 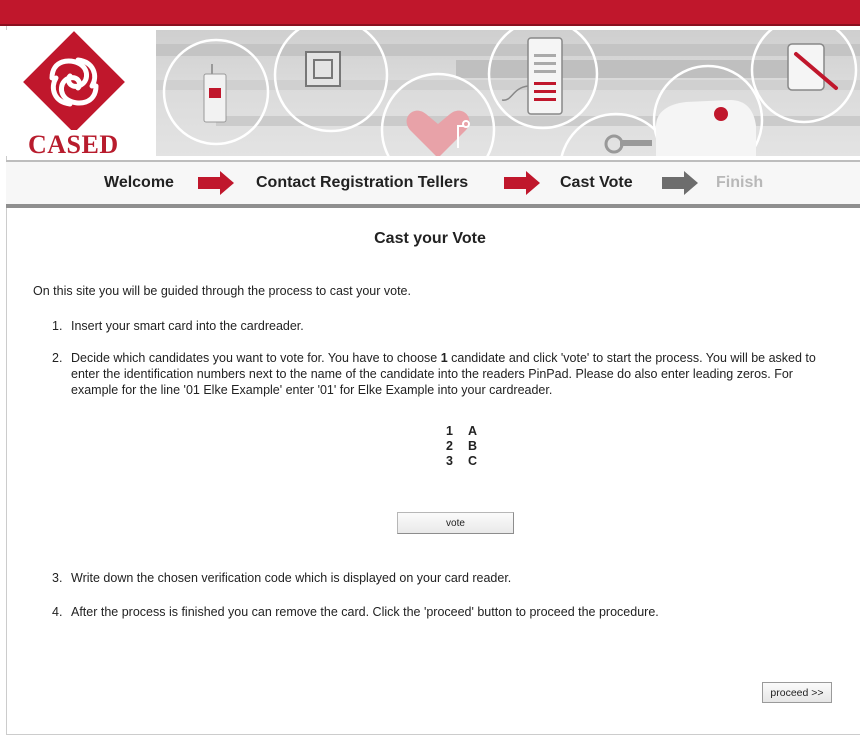 What do you see at coordinates (57, 612) in the screenshot?
I see `step-number: 4.` at bounding box center [57, 612].